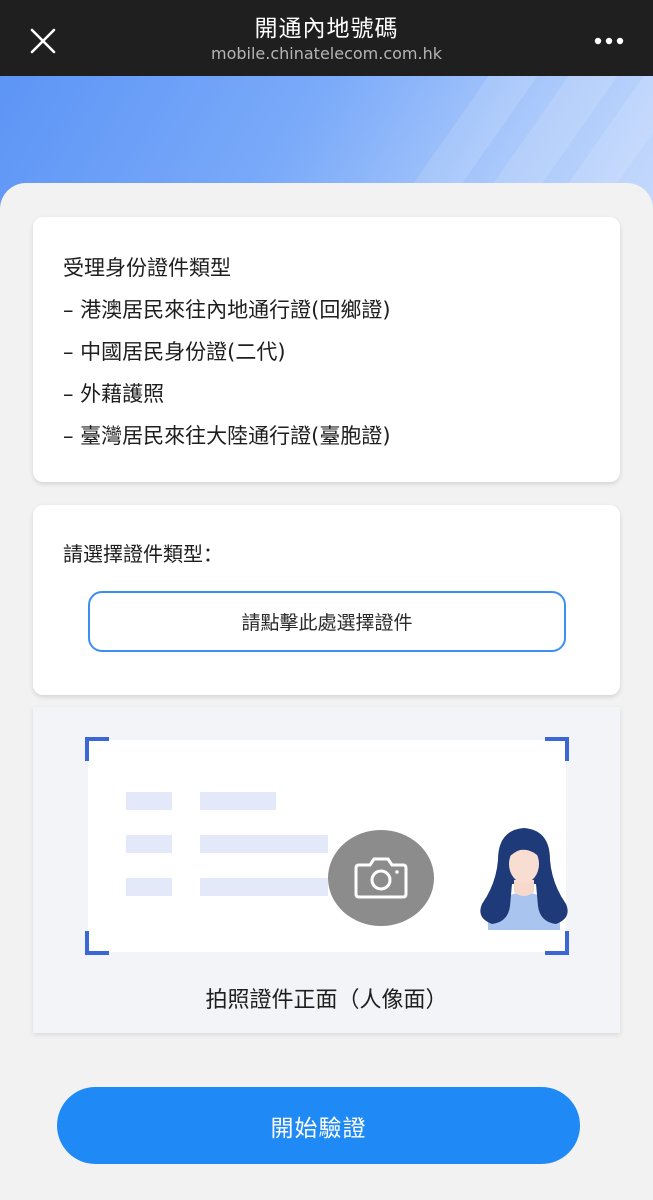  I want to click on more-button, so click(609, 41).